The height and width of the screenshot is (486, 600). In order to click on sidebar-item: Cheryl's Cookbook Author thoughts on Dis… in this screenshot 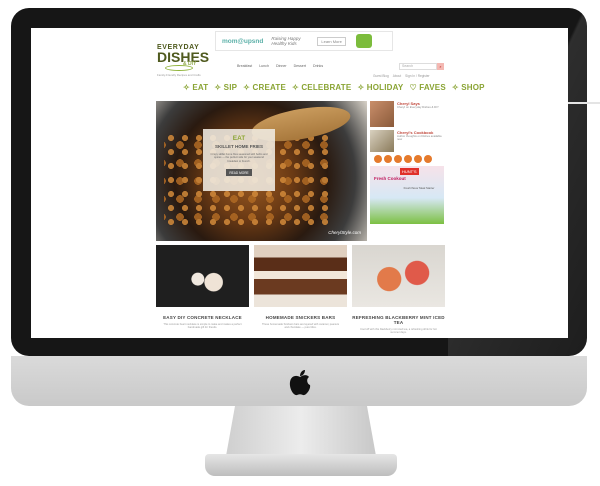, I will do `click(407, 141)`.